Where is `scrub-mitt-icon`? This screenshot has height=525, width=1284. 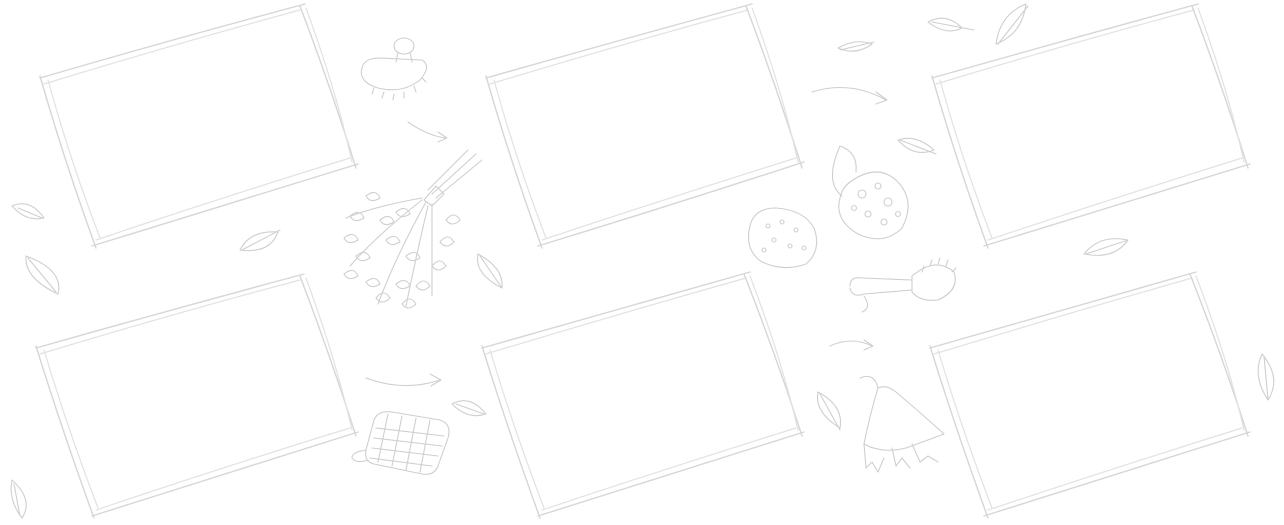
scrub-mitt-icon is located at coordinates (400, 443).